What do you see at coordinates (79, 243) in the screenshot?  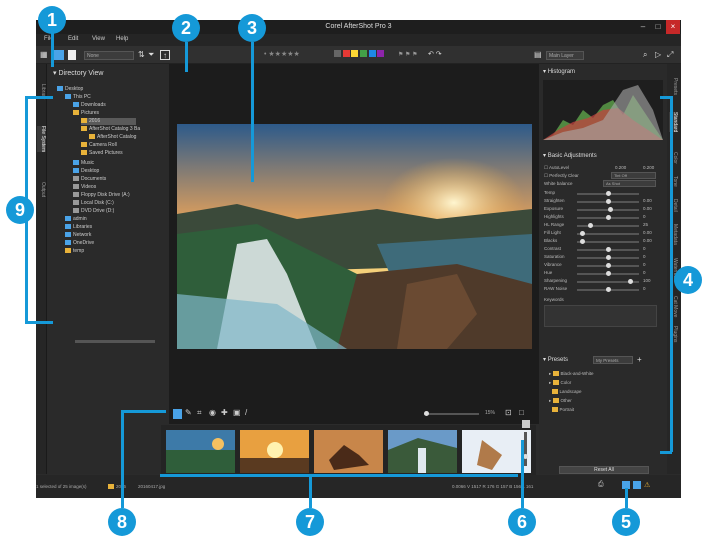 I see `tree-item: OneDrive` at bounding box center [79, 243].